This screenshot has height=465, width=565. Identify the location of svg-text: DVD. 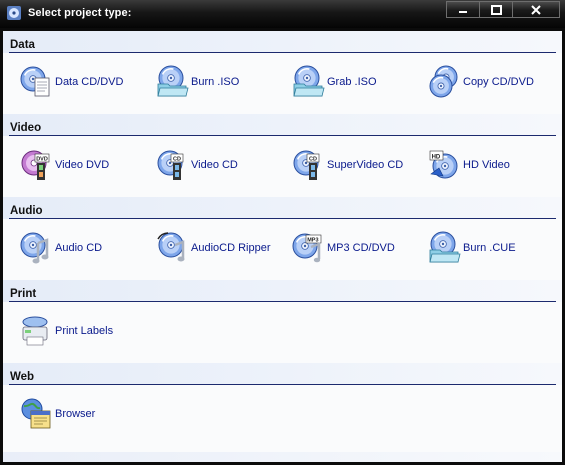
(42, 160).